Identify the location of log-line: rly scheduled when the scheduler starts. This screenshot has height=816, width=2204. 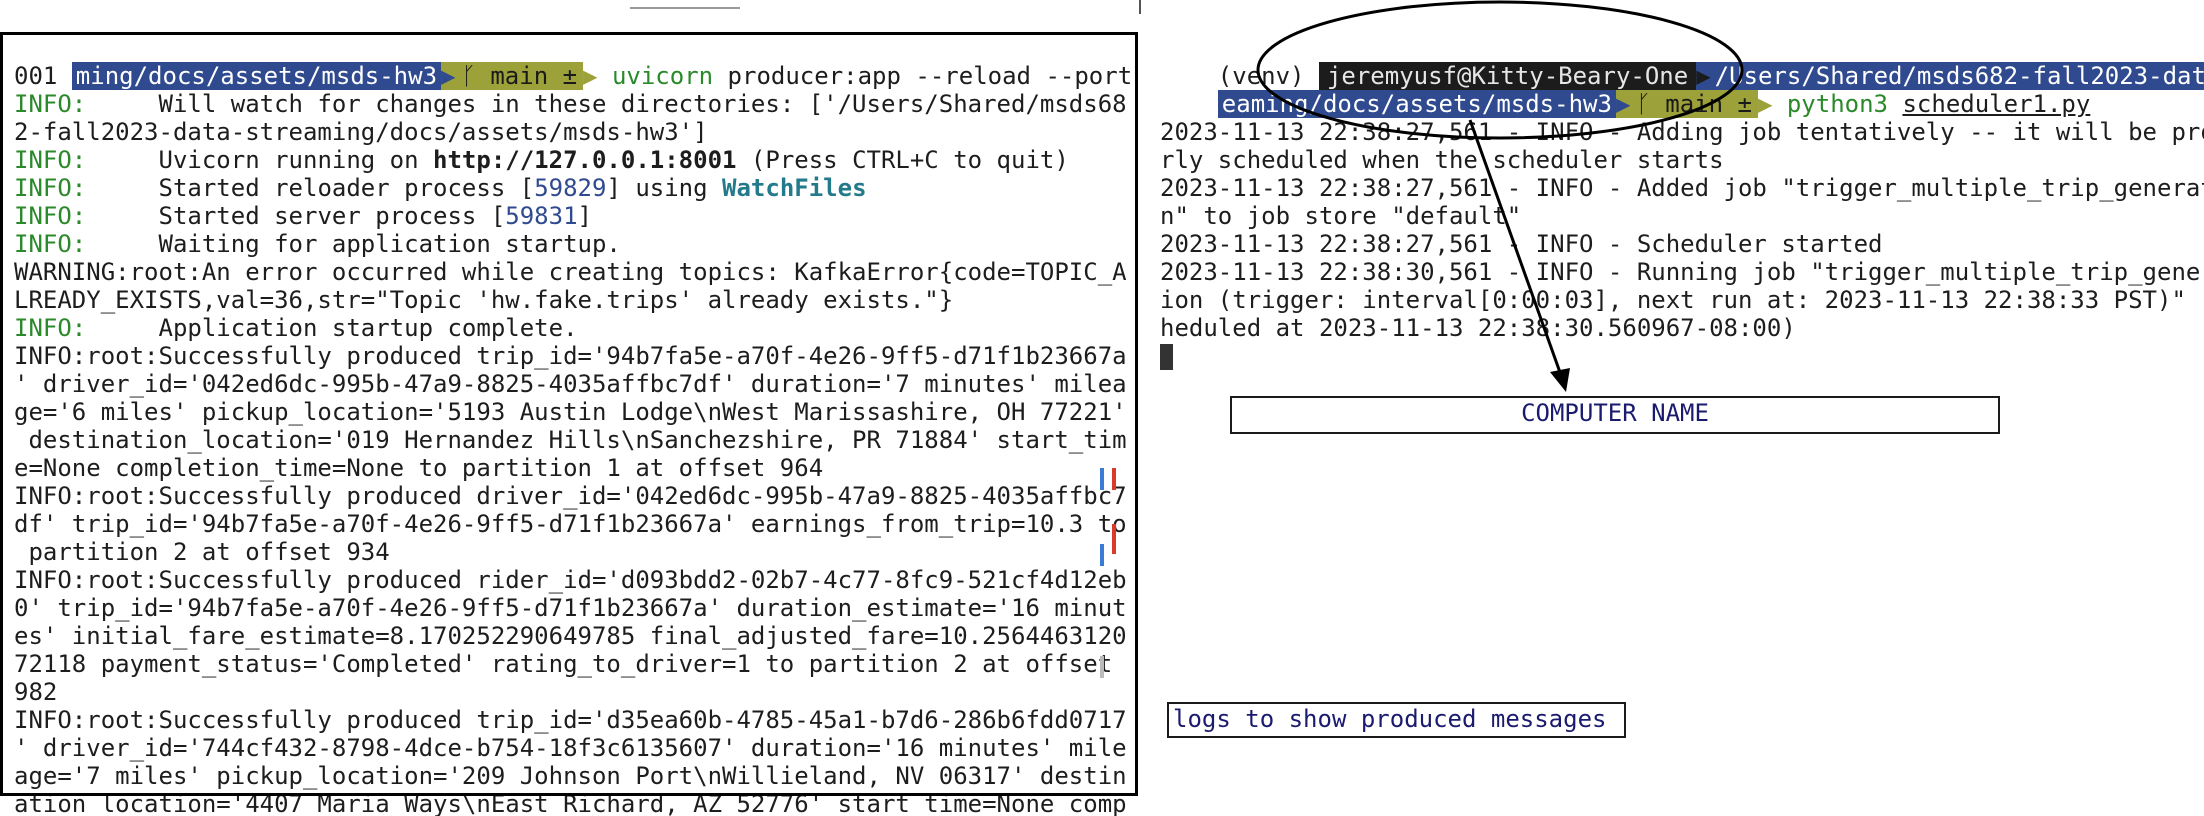
(1442, 160).